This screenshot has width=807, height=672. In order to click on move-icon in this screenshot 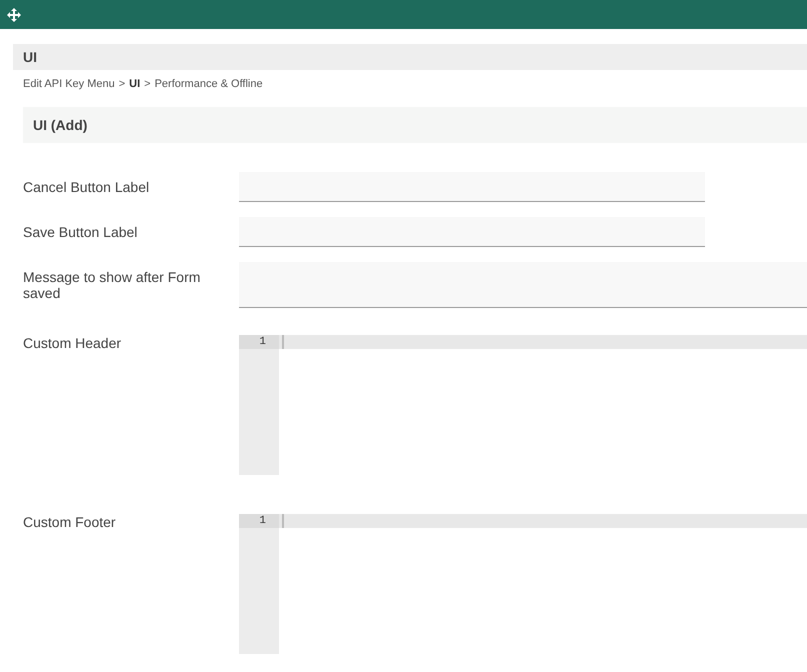, I will do `click(14, 15)`.